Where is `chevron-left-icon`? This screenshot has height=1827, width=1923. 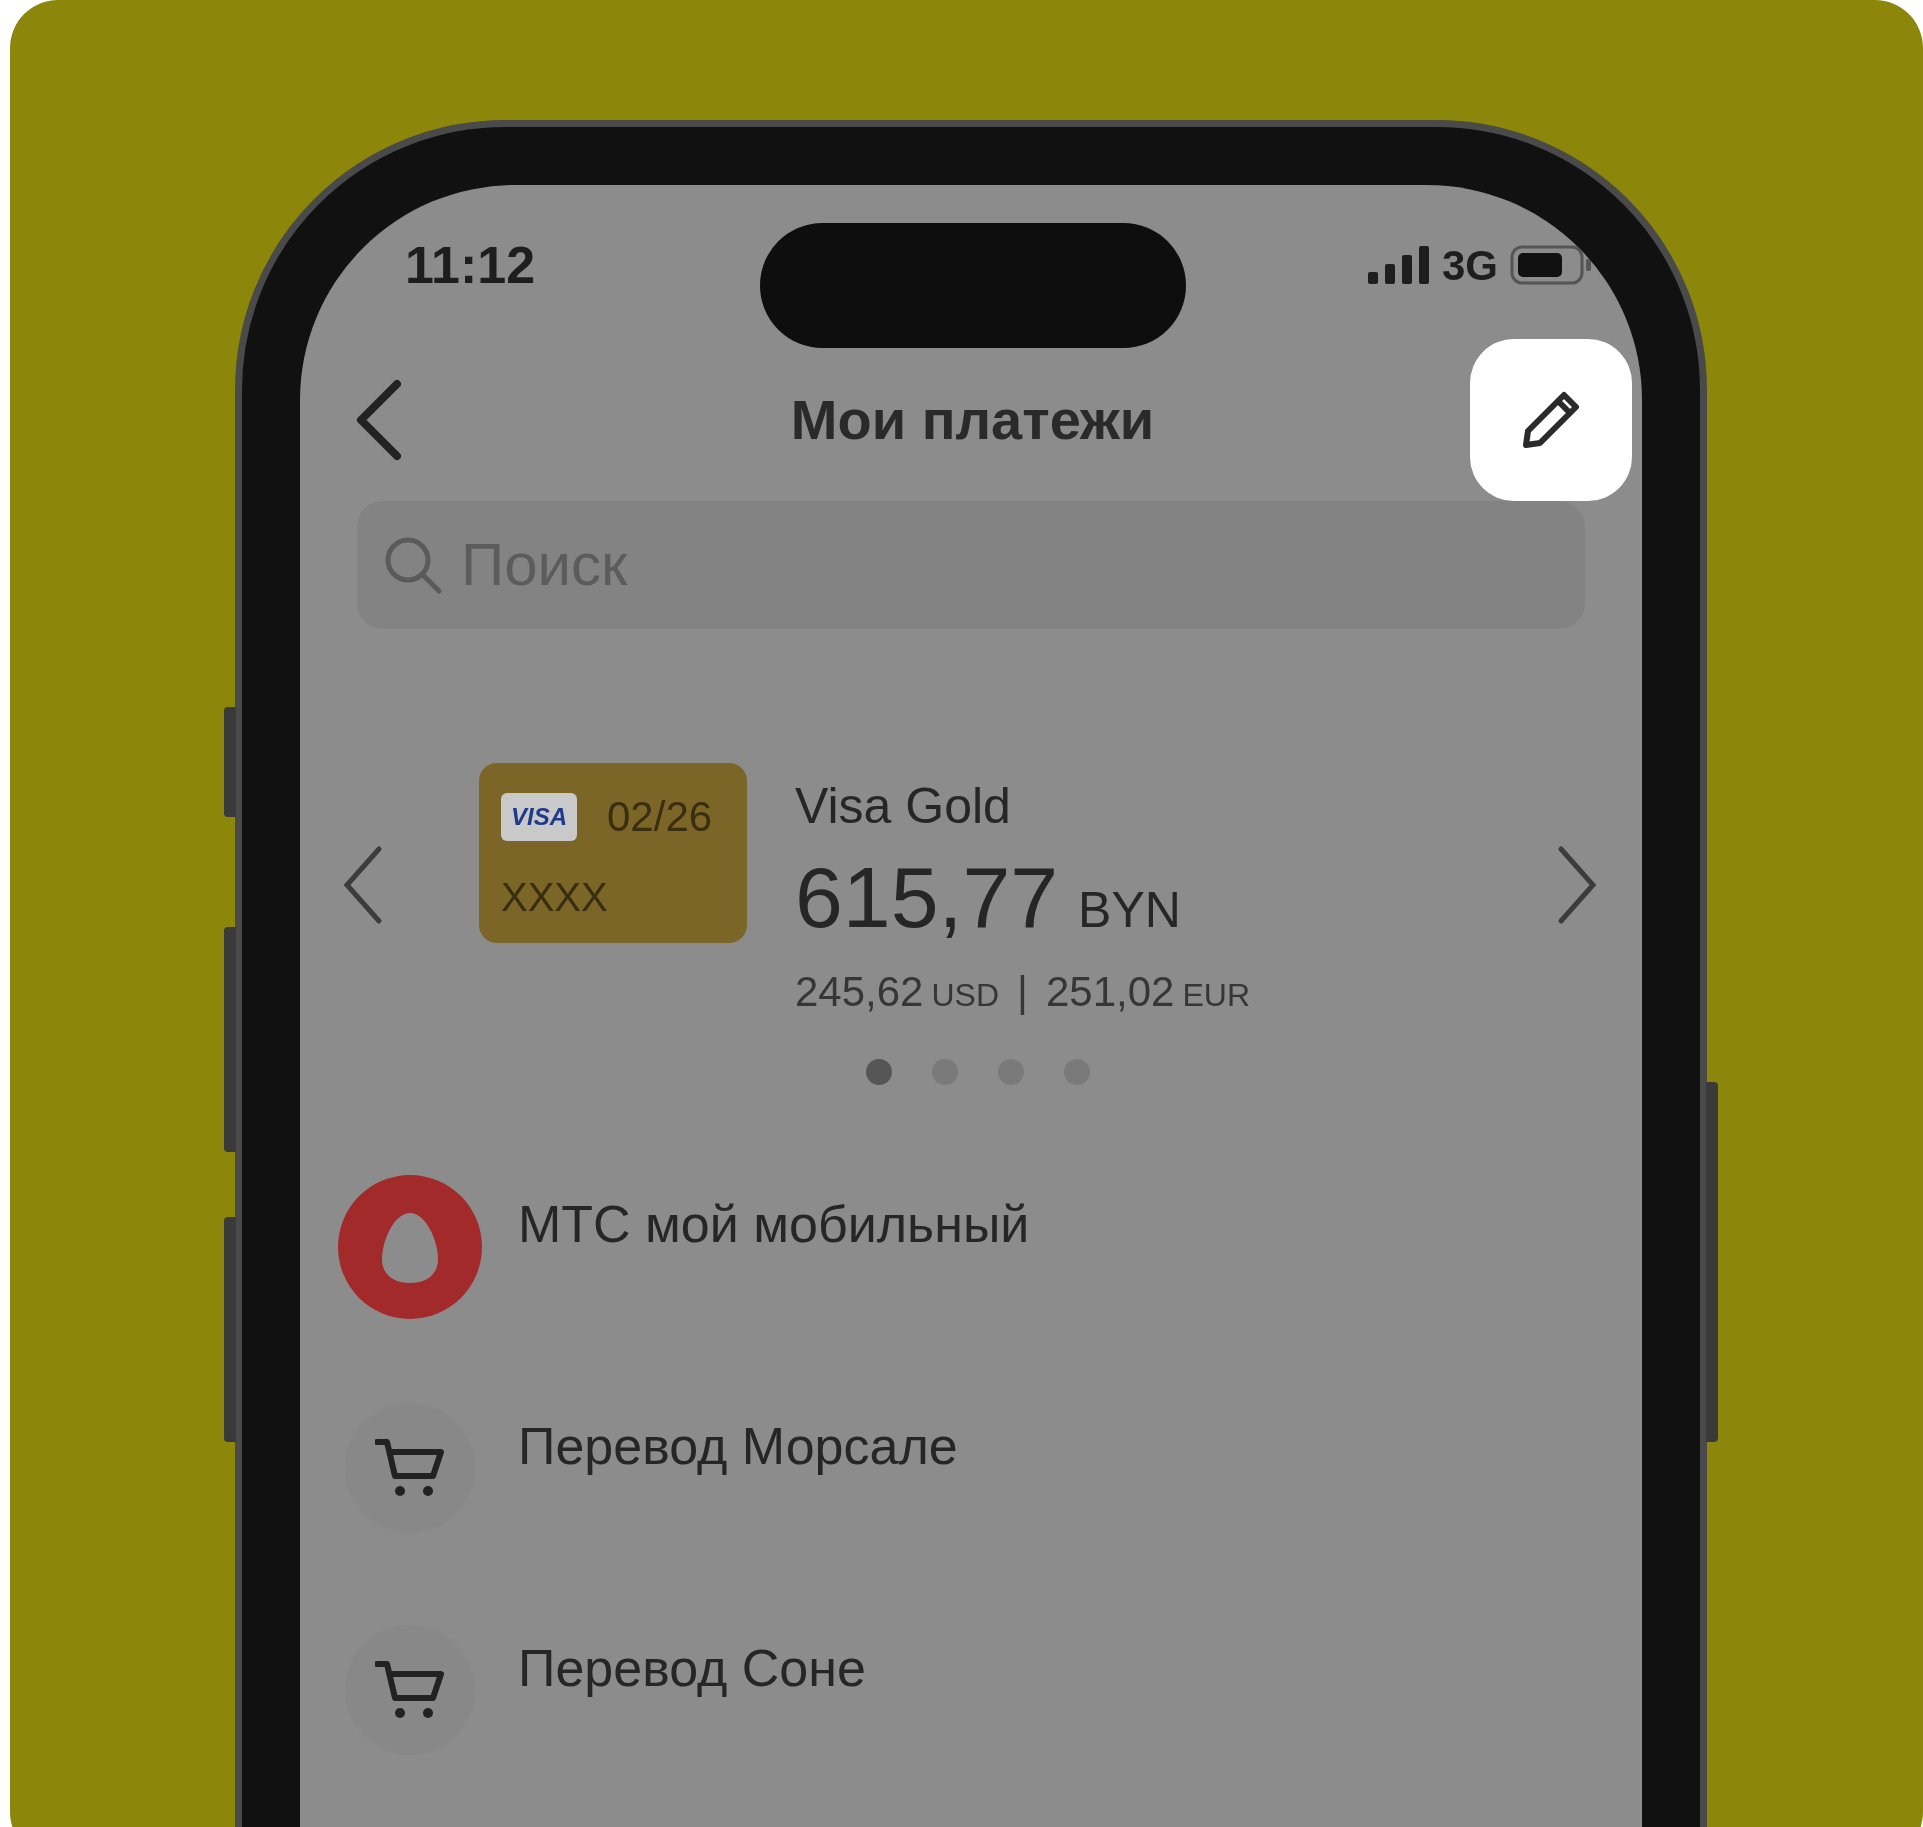
chevron-left-icon is located at coordinates (363, 885).